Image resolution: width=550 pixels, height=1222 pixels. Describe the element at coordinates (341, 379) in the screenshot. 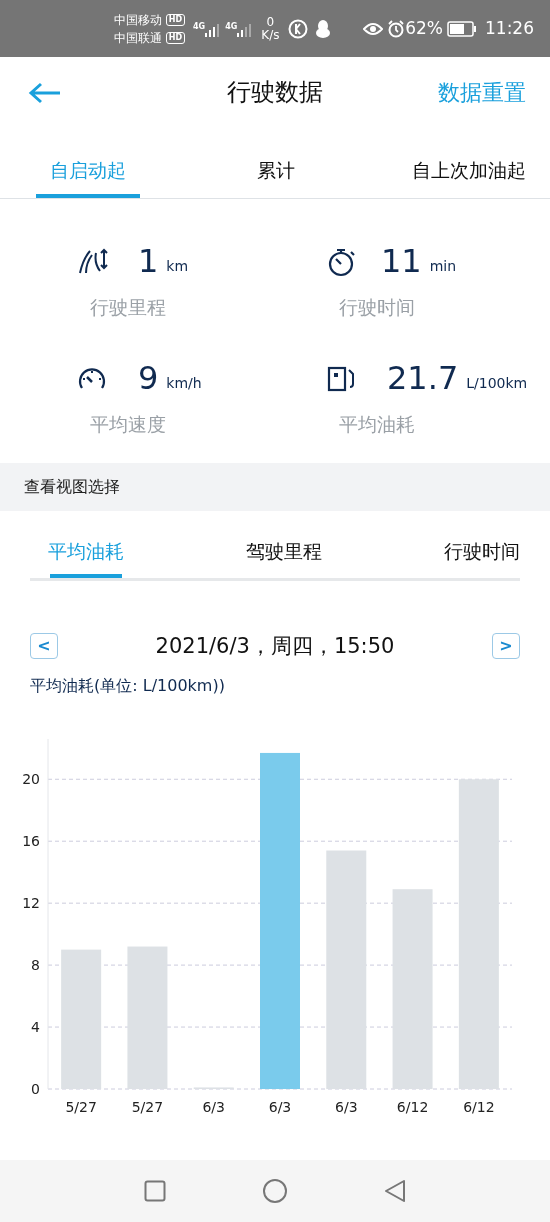

I see `fuel-pump-icon` at that location.